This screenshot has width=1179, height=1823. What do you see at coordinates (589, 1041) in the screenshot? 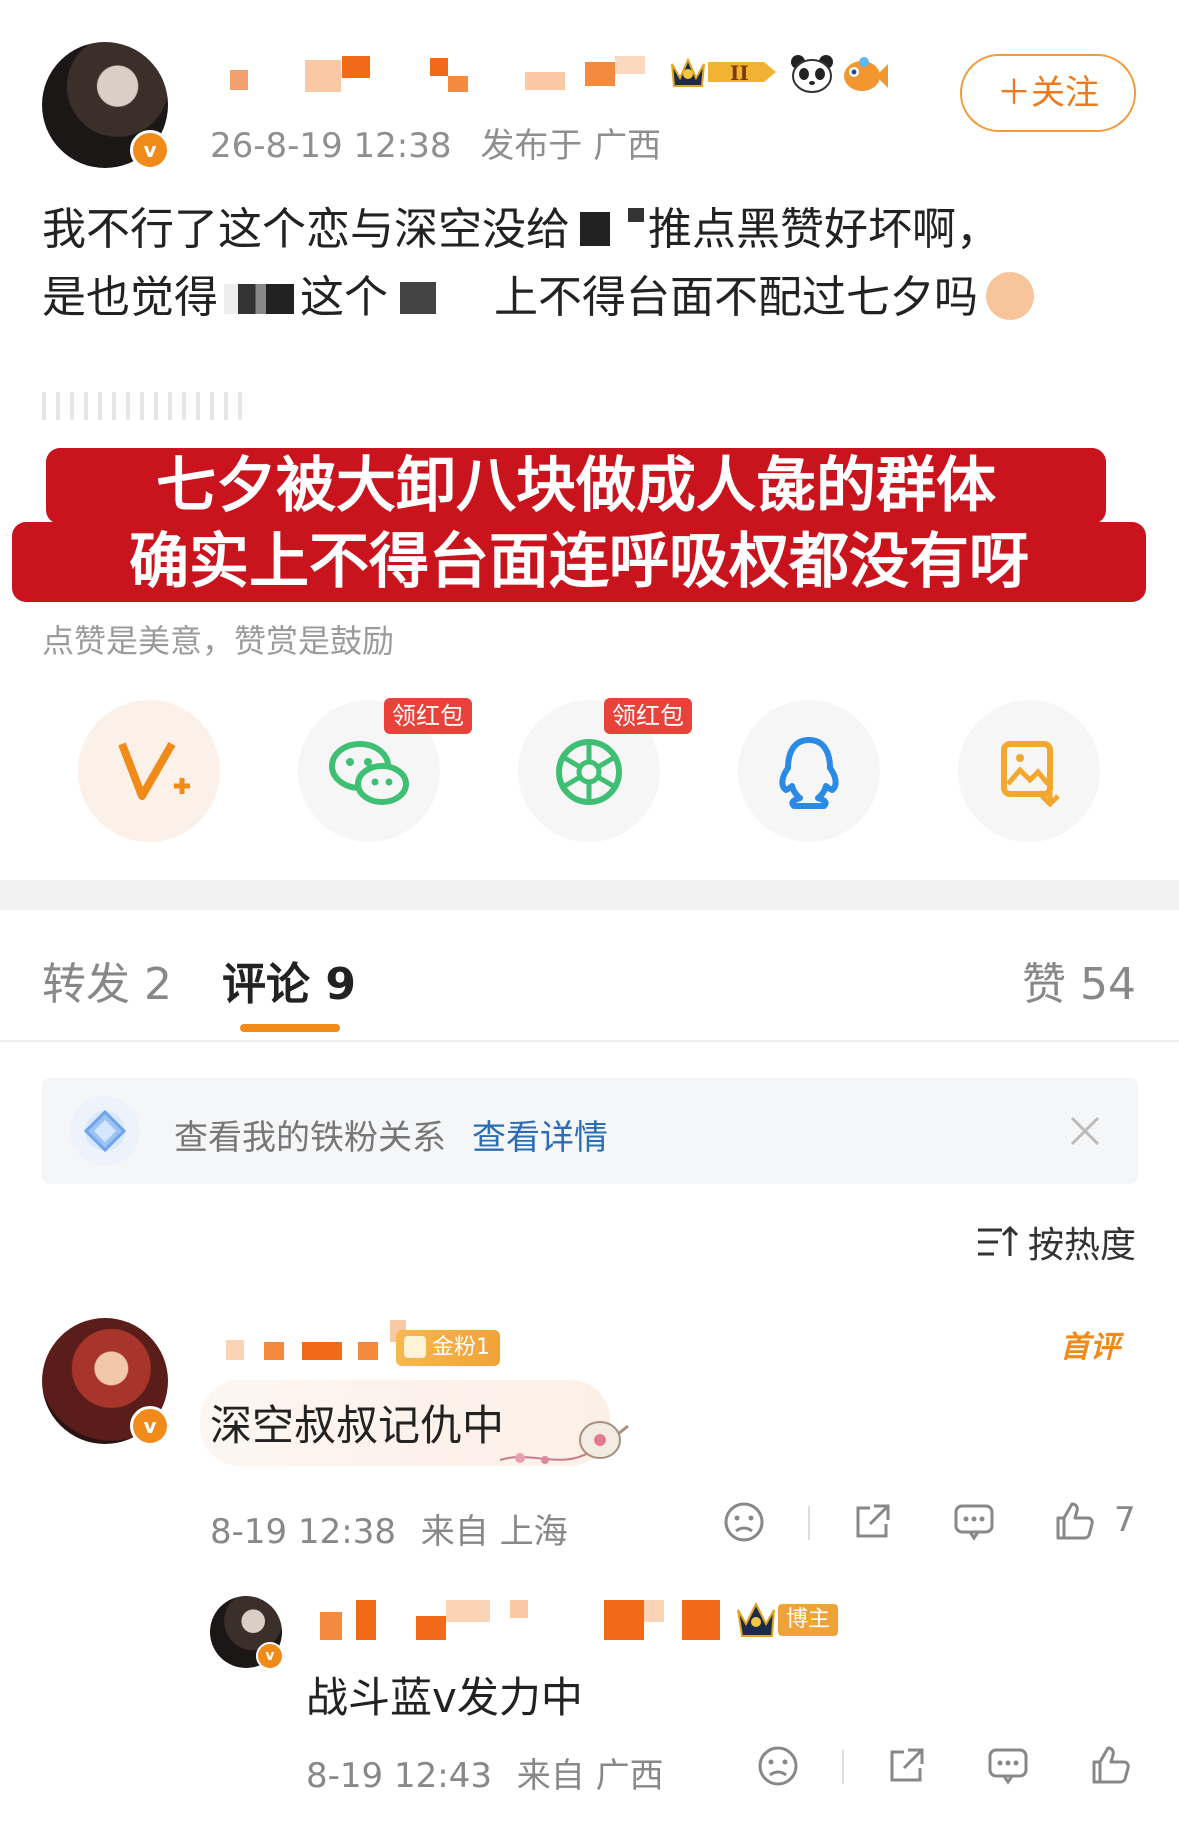
I see `tabs-divider` at bounding box center [589, 1041].